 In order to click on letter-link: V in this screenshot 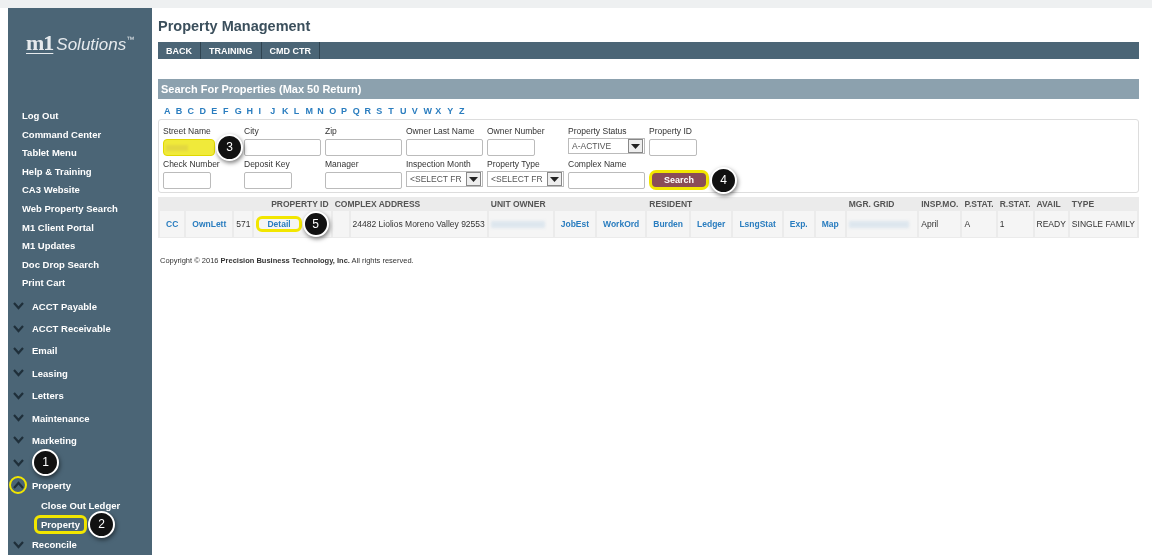, I will do `click(417, 111)`.